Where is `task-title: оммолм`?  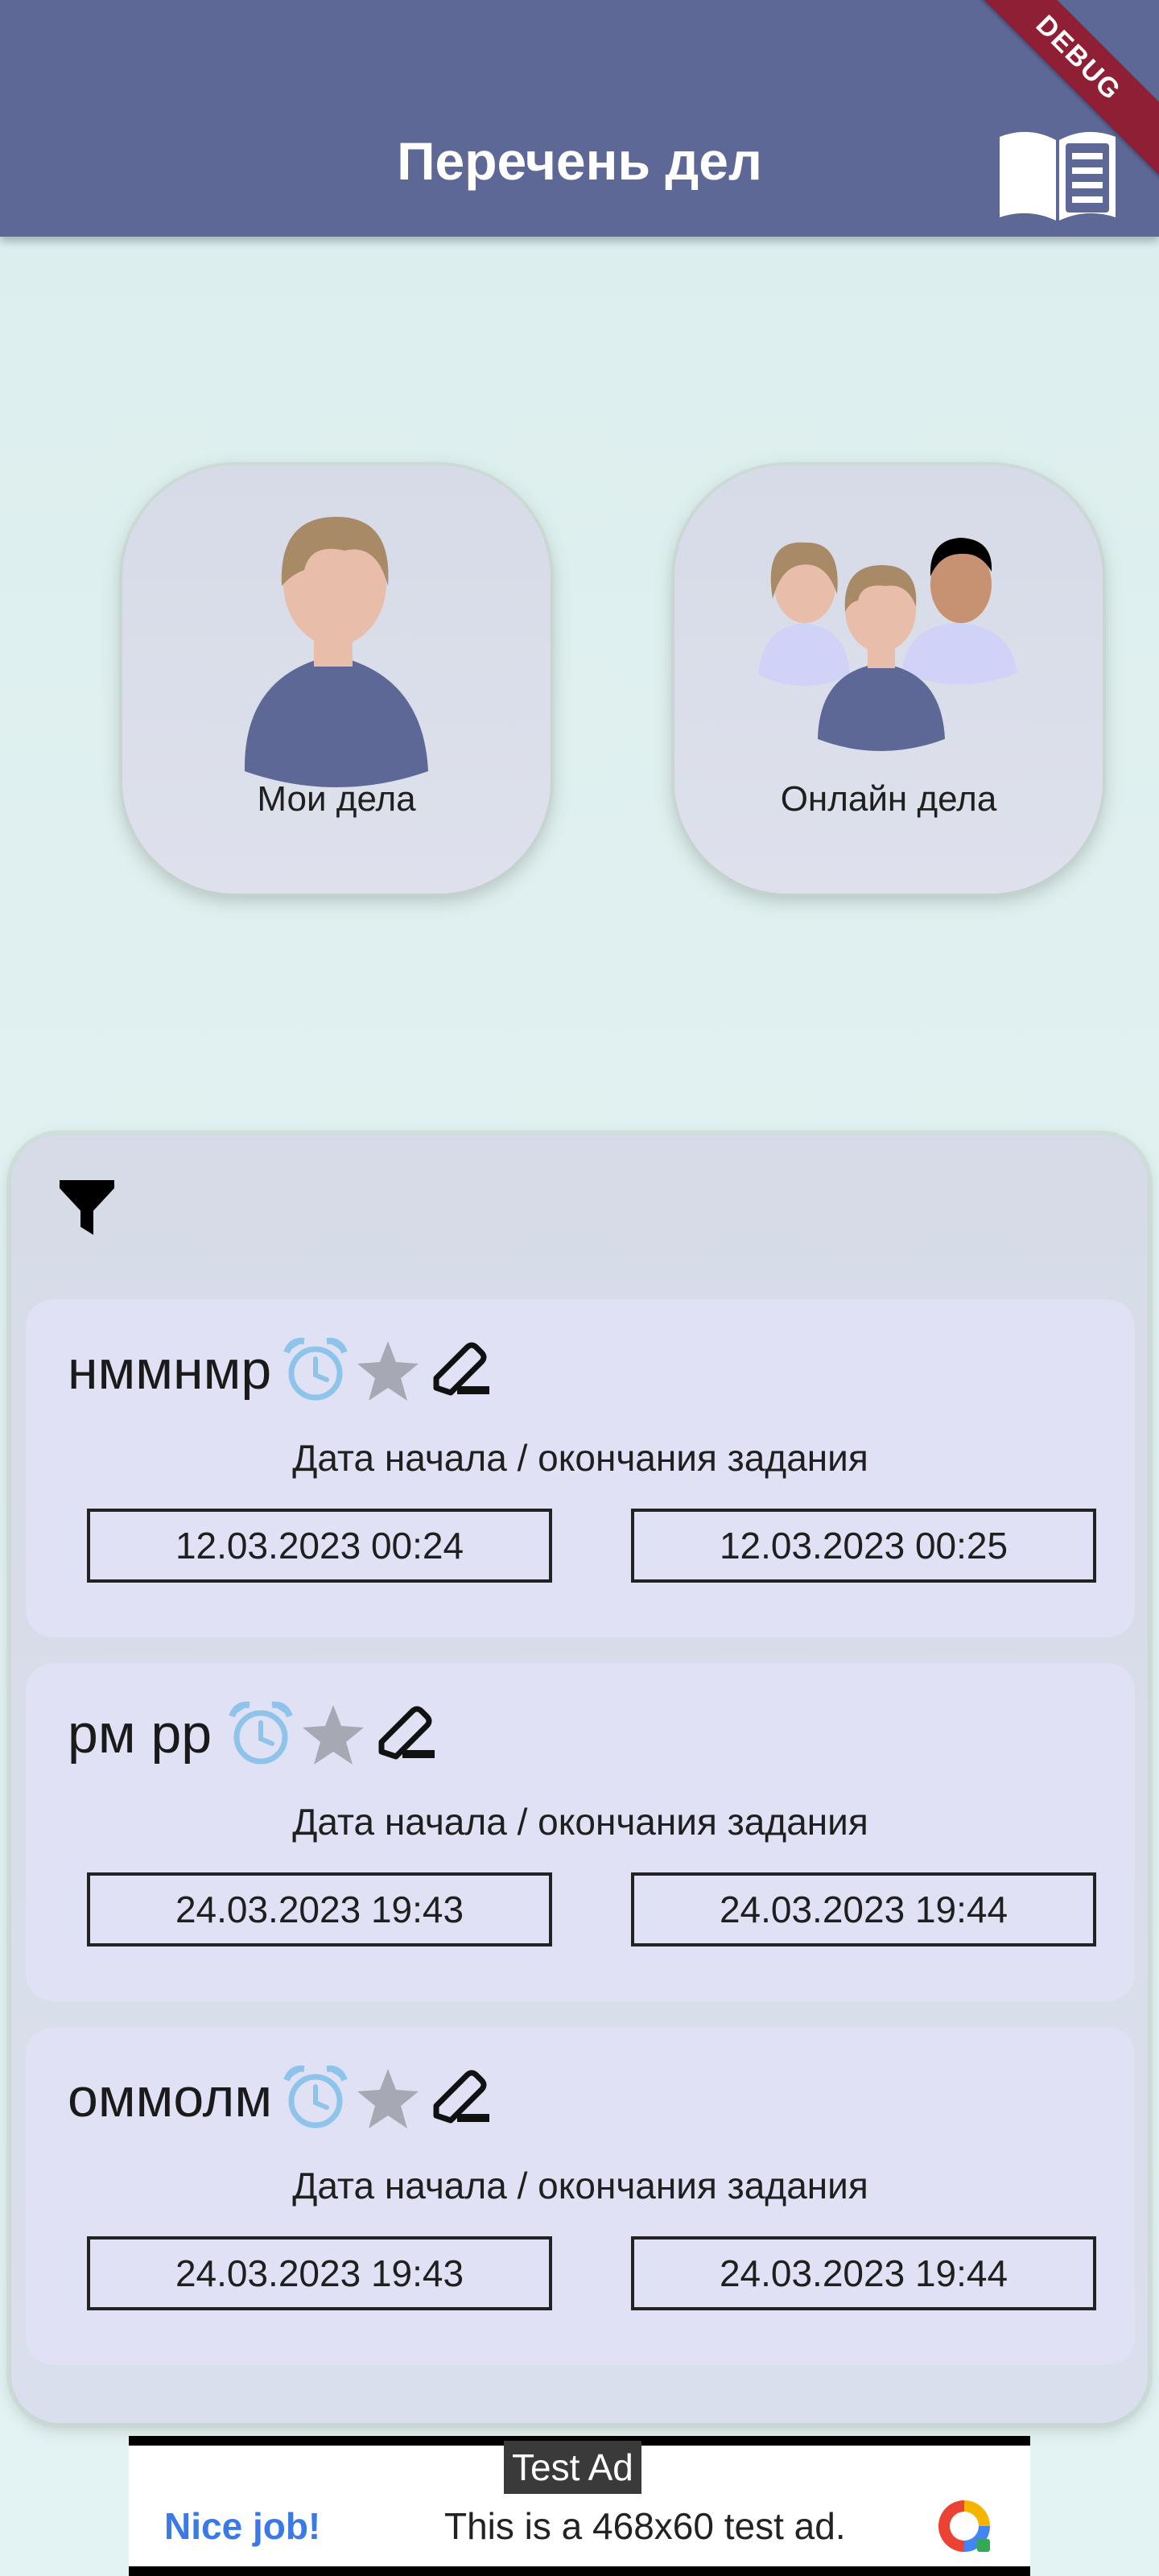 task-title: оммолм is located at coordinates (170, 2097).